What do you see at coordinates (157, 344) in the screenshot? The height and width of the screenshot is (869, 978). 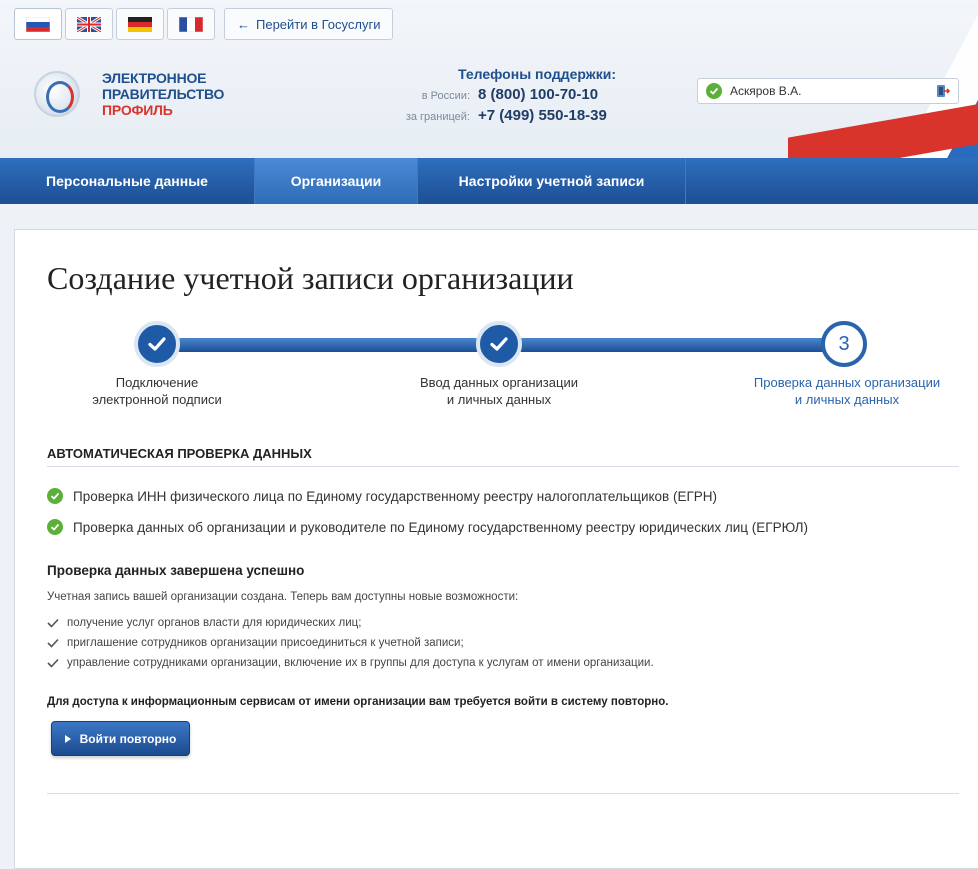 I see `step-1-done-icon` at bounding box center [157, 344].